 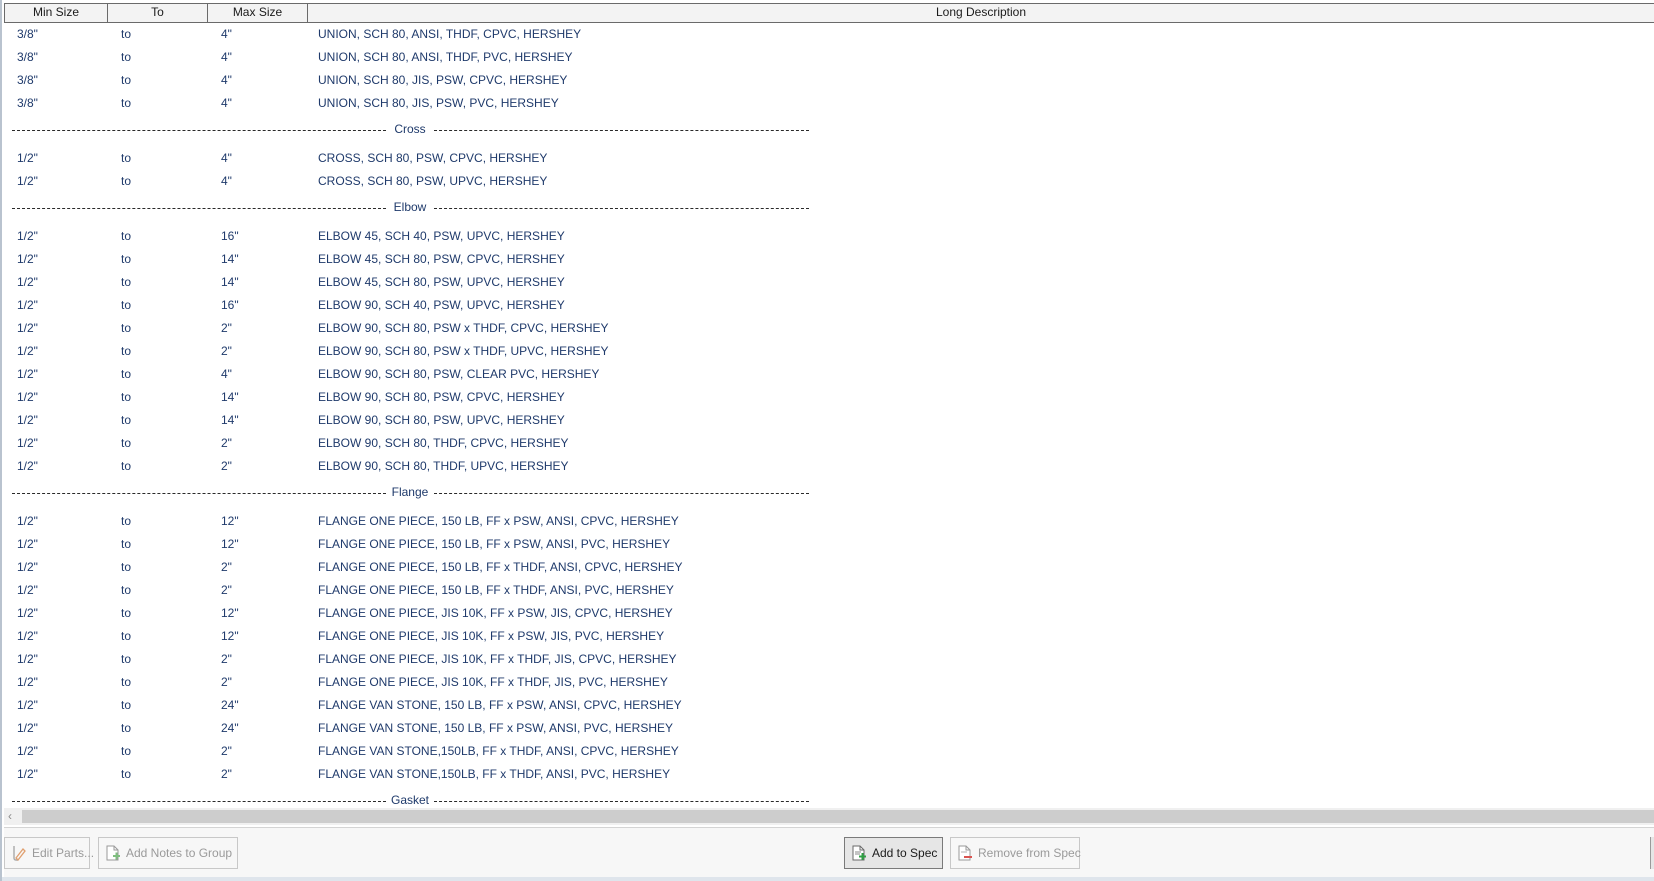 What do you see at coordinates (230, 704) in the screenshot?
I see `cell-max-size: 24"` at bounding box center [230, 704].